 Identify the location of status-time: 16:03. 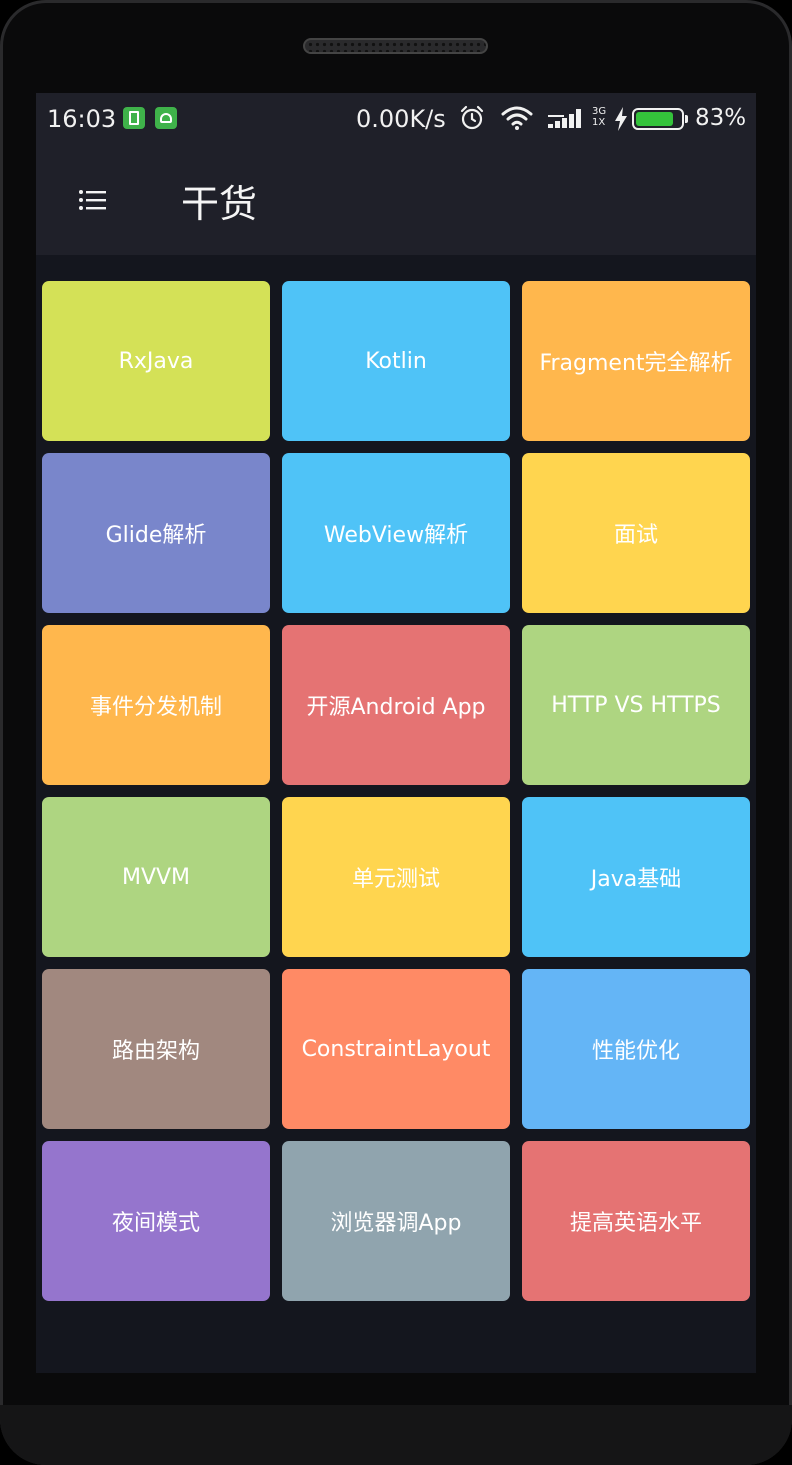
(82, 119).